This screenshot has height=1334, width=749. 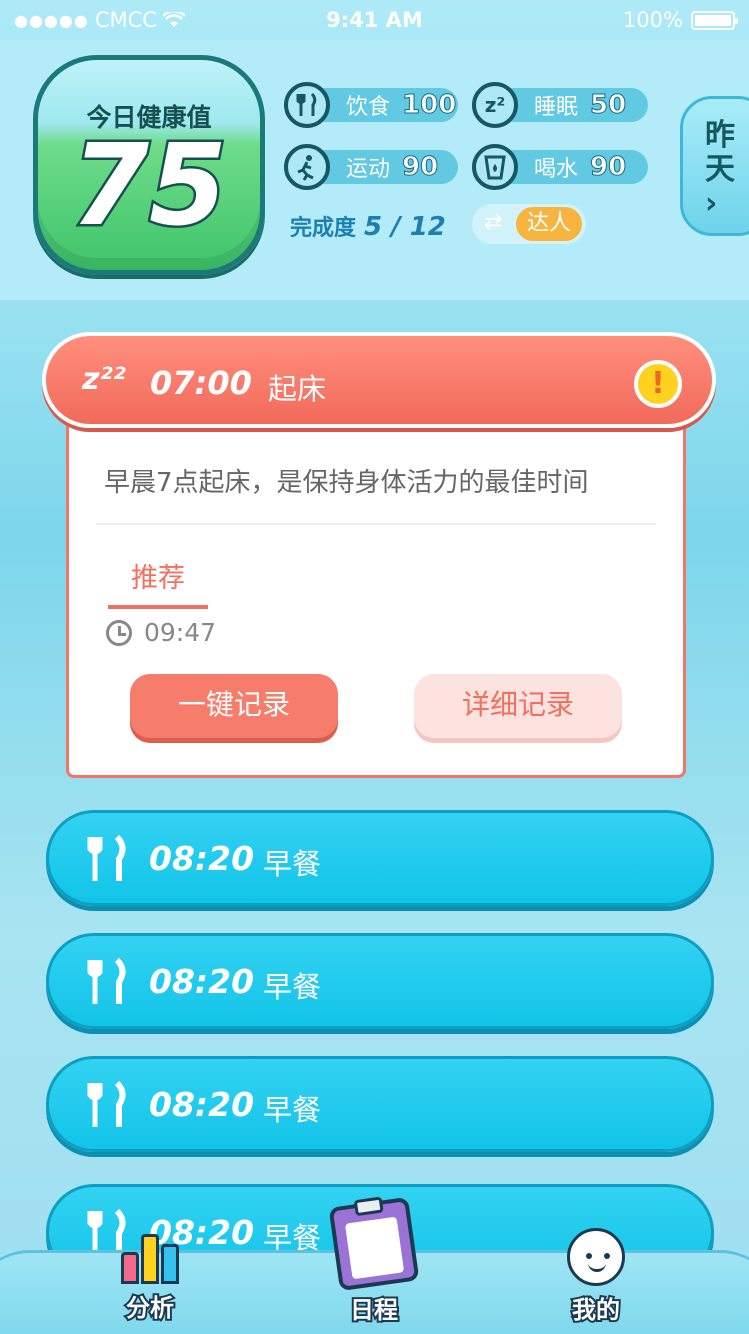 What do you see at coordinates (158, 582) in the screenshot?
I see `tab-recommend: 推荐` at bounding box center [158, 582].